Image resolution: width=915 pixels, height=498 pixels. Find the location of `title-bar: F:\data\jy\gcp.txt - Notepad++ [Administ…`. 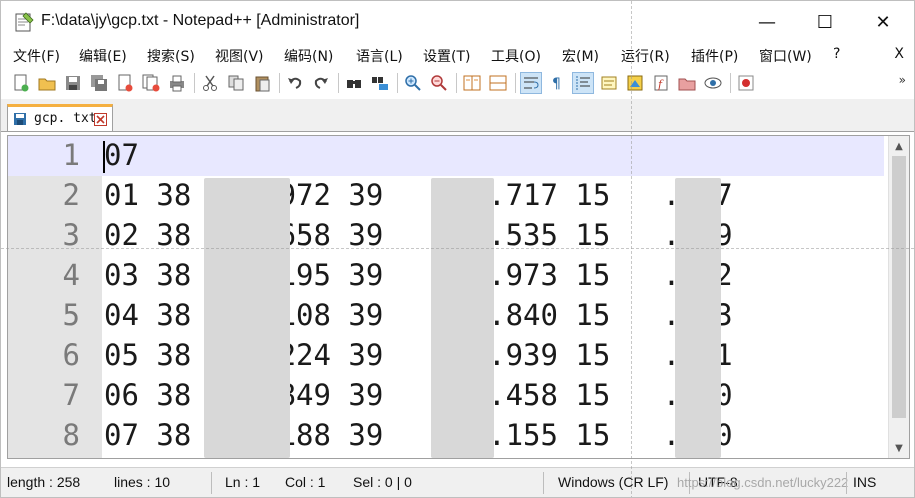

title-bar: F:\data\jy\gcp.txt - Notepad++ [Administ… is located at coordinates (457, 22).